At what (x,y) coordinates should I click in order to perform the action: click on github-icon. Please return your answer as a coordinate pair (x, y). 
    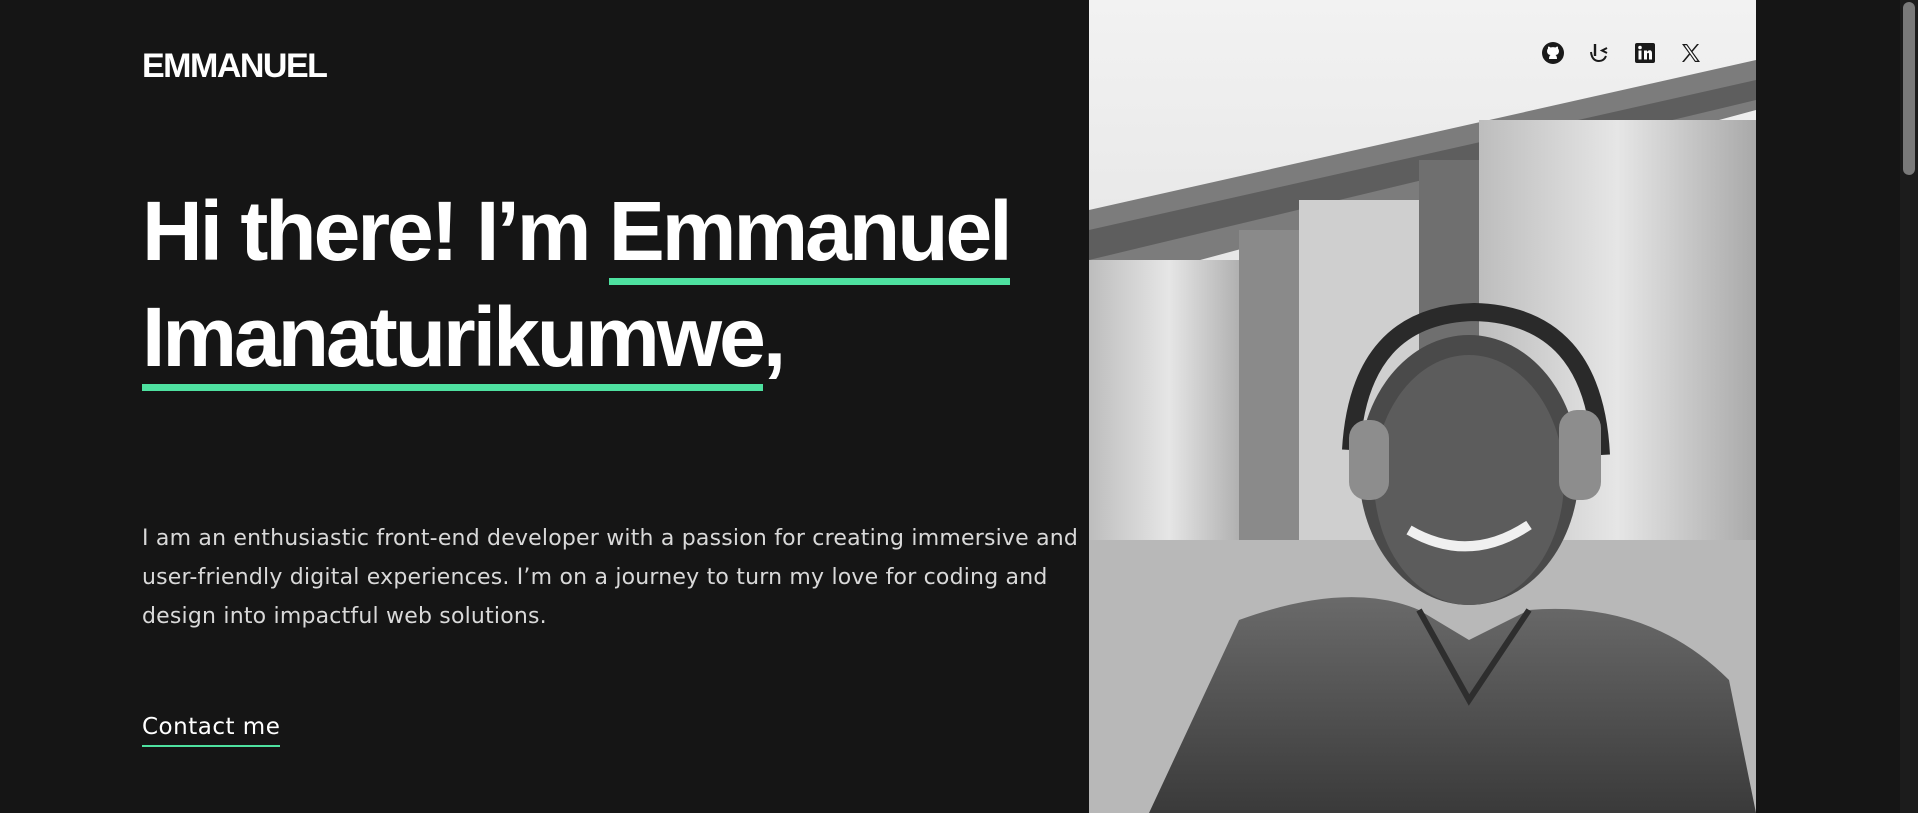
    Looking at the image, I should click on (1553, 53).